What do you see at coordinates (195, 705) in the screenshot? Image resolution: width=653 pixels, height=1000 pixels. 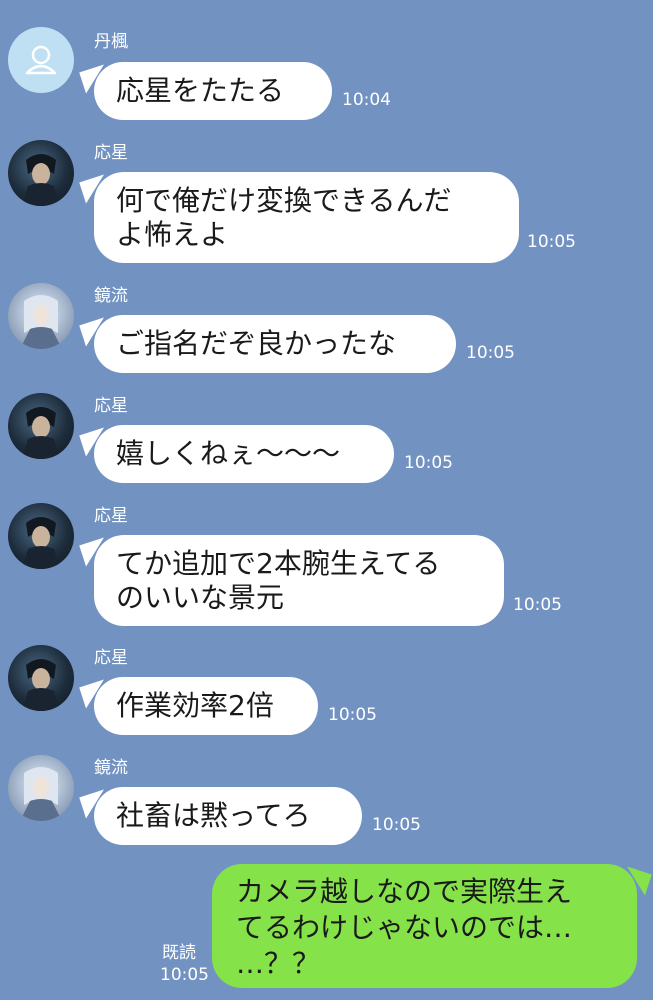 I see `message-text: 作業効率2倍` at bounding box center [195, 705].